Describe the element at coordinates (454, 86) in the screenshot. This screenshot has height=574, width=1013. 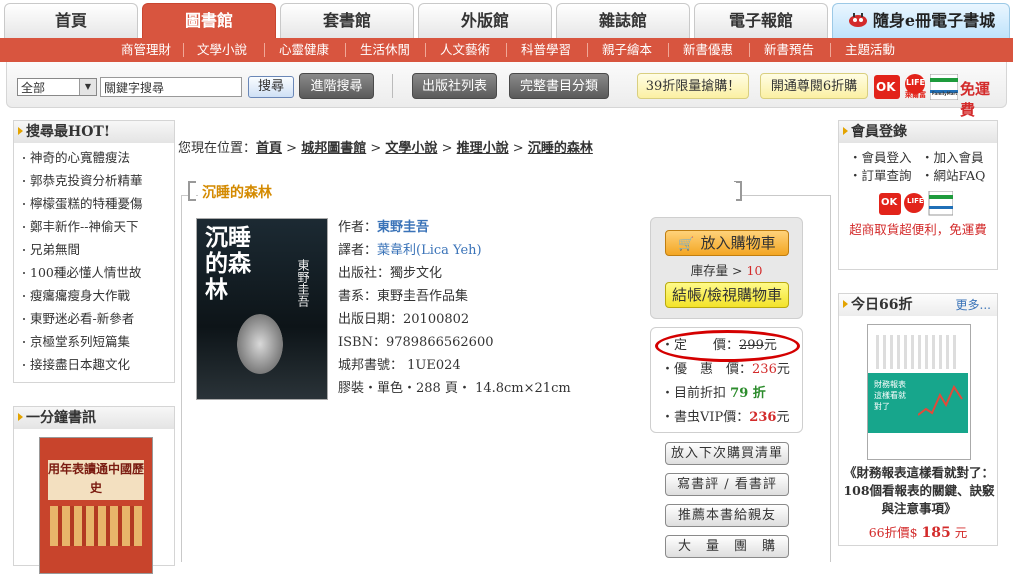
I see `publisher-list-button: 出版社列表` at that location.